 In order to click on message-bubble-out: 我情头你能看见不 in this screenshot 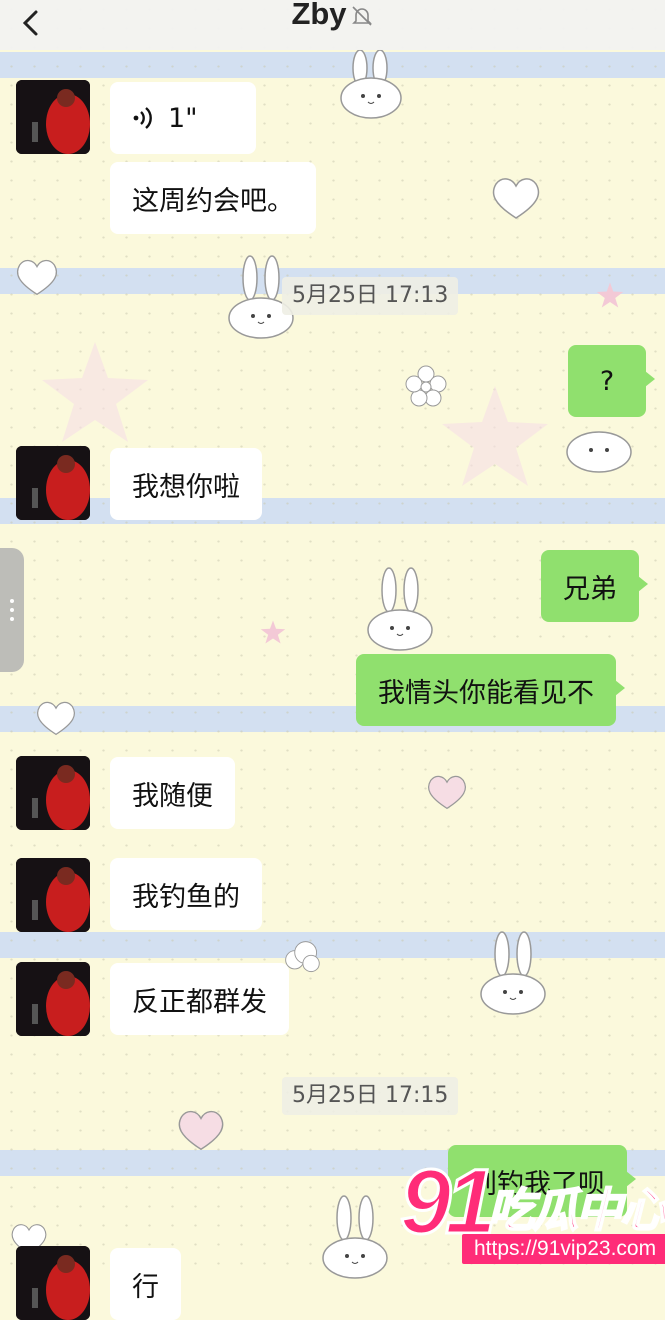, I will do `click(490, 690)`.